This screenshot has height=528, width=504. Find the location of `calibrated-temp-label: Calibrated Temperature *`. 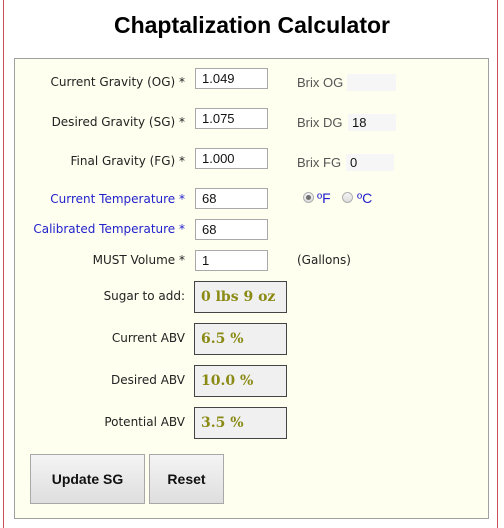

calibrated-temp-label: Calibrated Temperature * is located at coordinates (109, 229).